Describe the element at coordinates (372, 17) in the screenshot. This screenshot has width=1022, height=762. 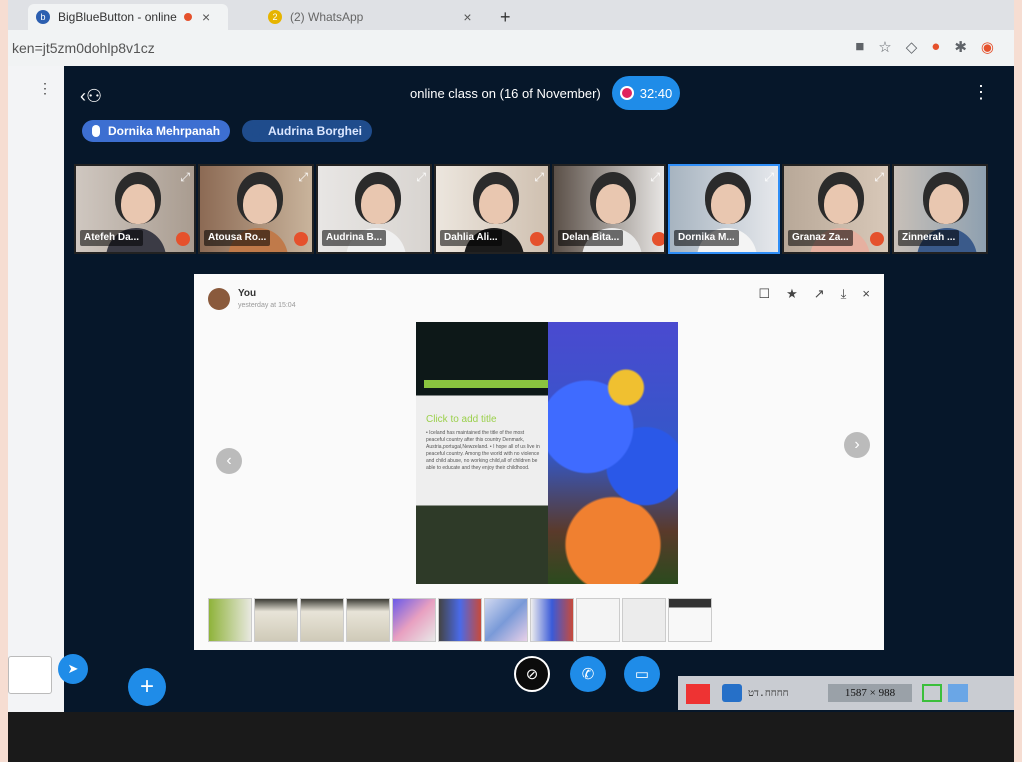
I see `tab-whatsapp: 2 (2) WhatsApp ×` at that location.